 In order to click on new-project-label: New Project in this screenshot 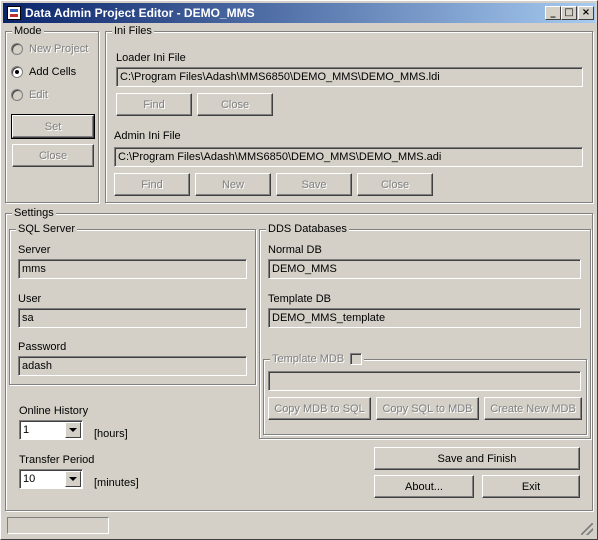, I will do `click(59, 49)`.